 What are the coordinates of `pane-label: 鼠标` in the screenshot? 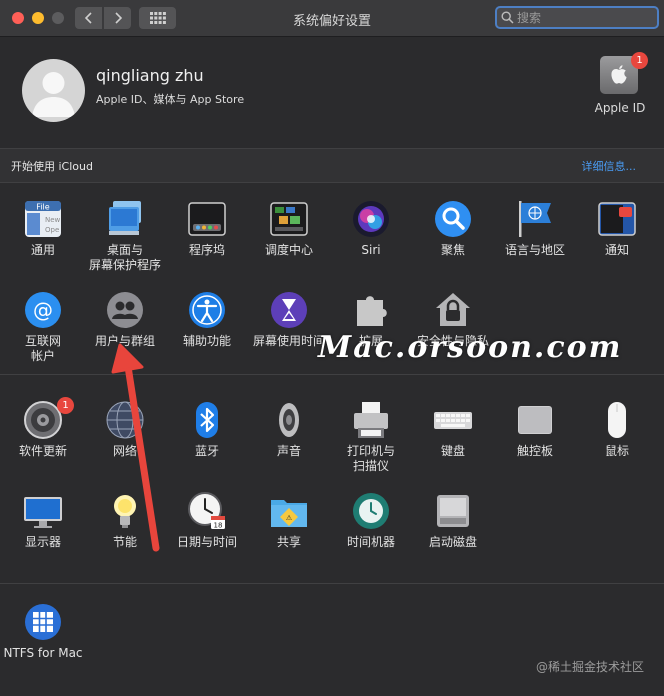 It's located at (616, 451).